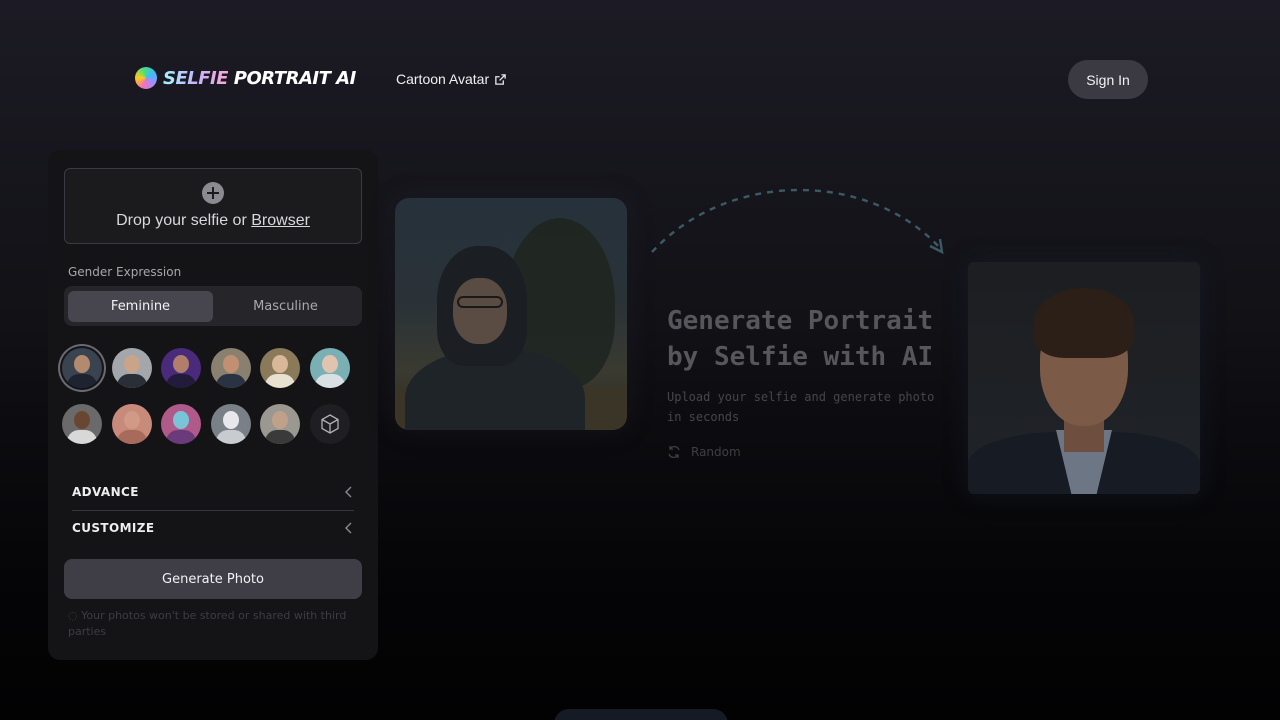 This screenshot has height=720, width=1280. What do you see at coordinates (285, 306) in the screenshot?
I see `gender-option-masculine: Masculine` at bounding box center [285, 306].